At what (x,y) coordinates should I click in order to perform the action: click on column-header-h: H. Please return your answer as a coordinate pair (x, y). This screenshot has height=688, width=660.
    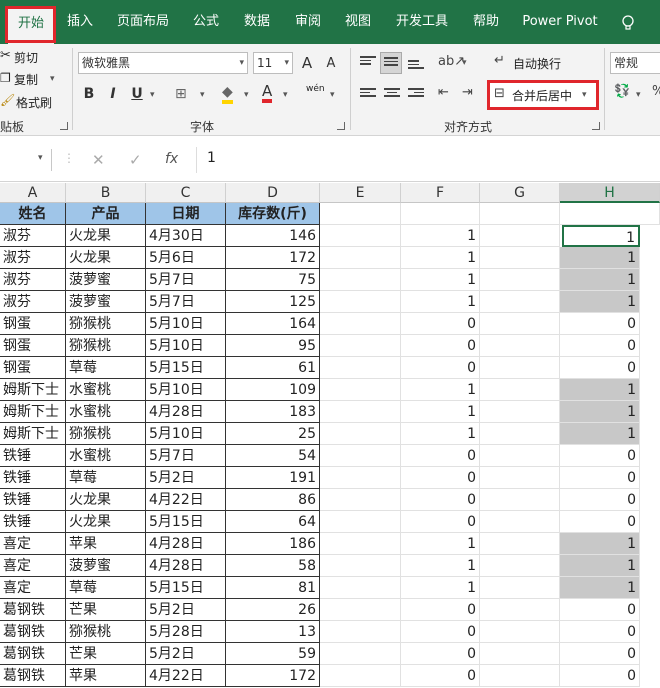
    Looking at the image, I should click on (610, 193).